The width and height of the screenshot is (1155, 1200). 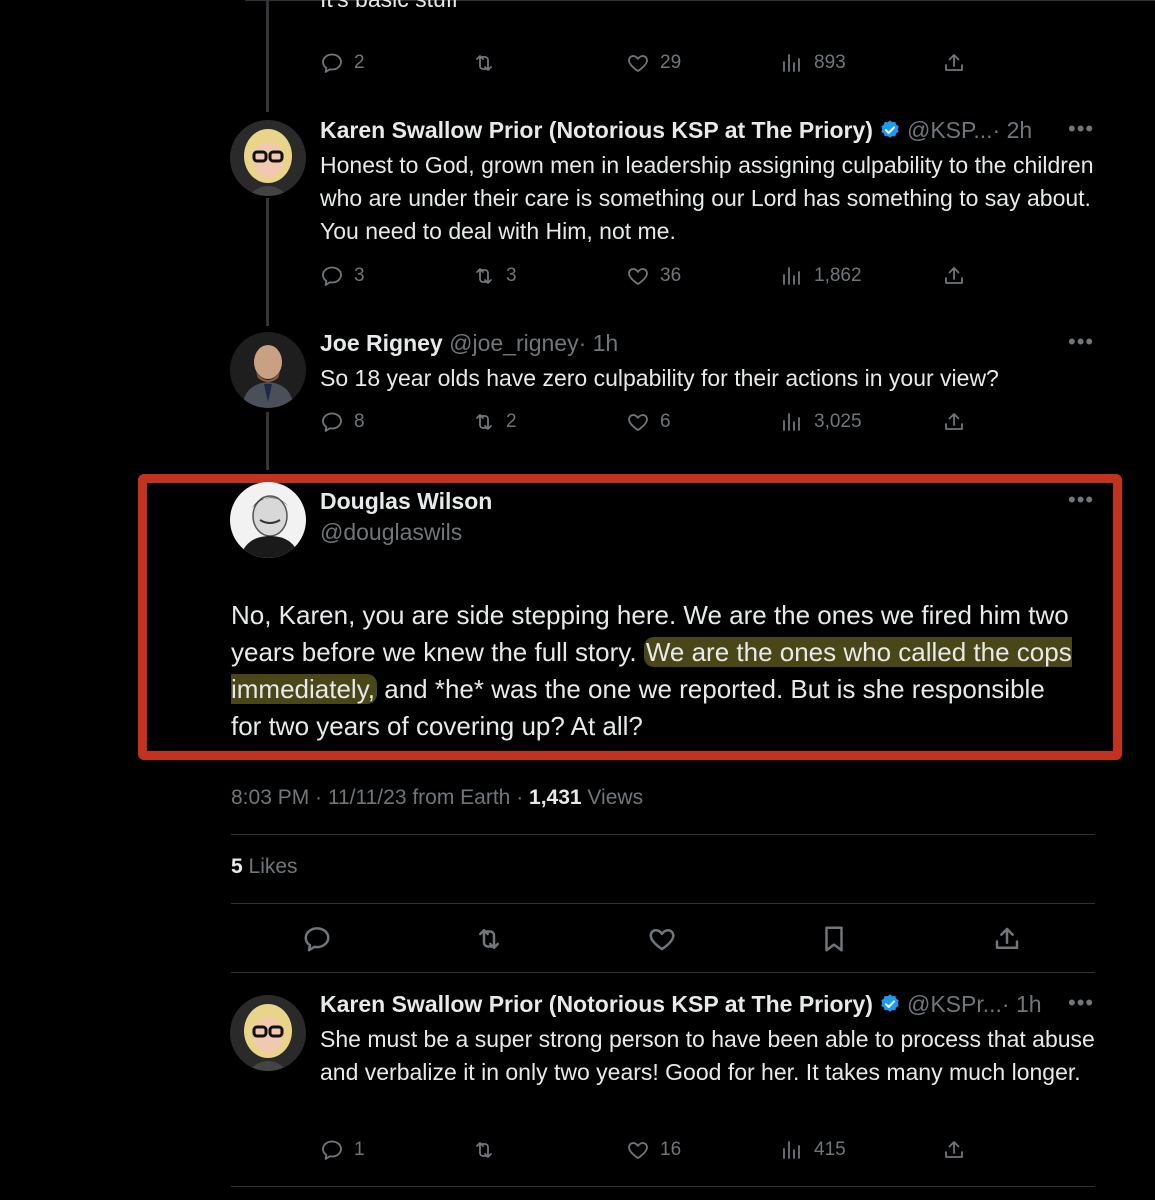 I want to click on tweet-text-cut: It's basic stuff, so click(x=389, y=6).